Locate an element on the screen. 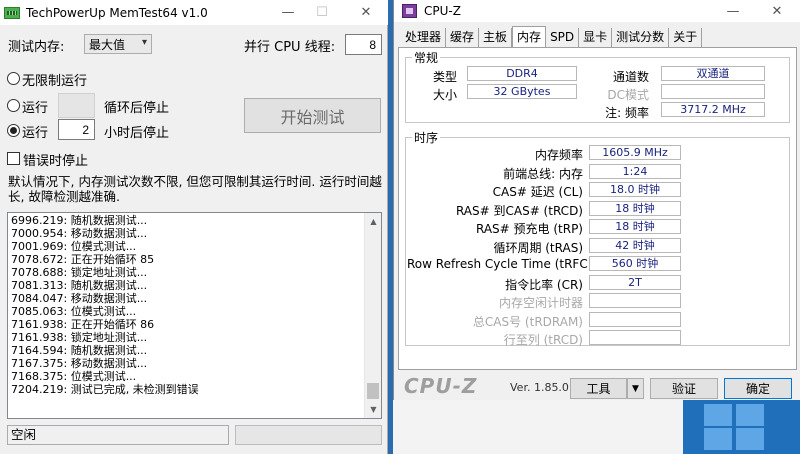  radio-run-hours is located at coordinates (13, 130).